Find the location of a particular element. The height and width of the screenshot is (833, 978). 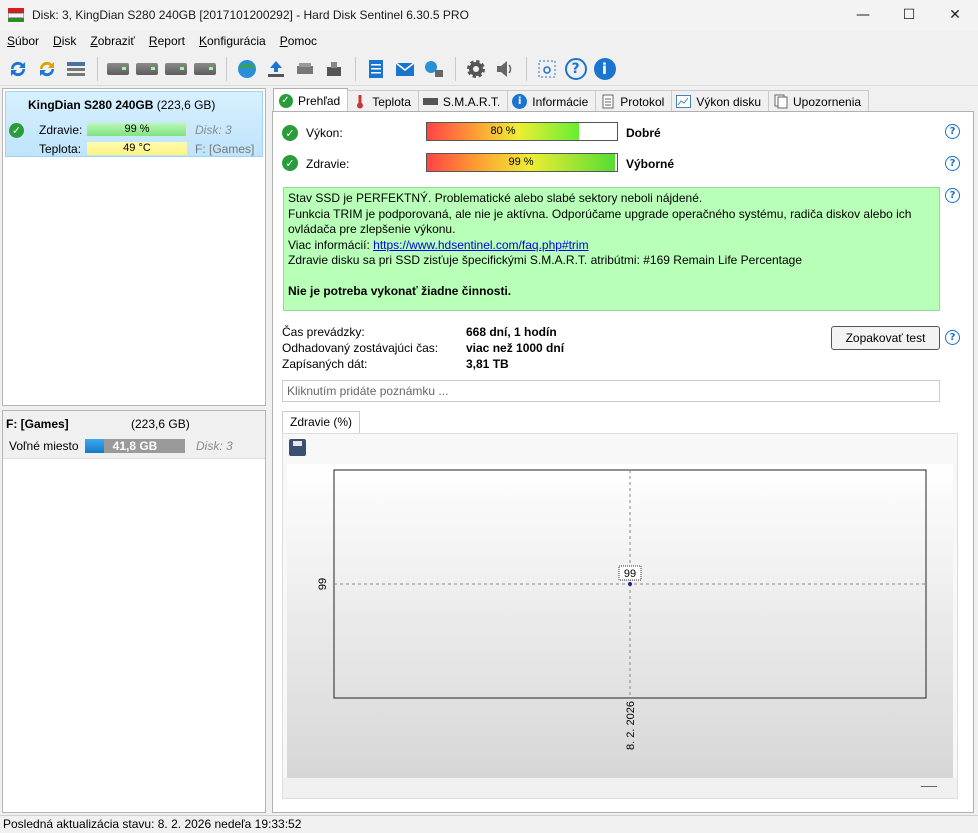

x-tick-label: 8. 2. 2026 is located at coordinates (631, 725).